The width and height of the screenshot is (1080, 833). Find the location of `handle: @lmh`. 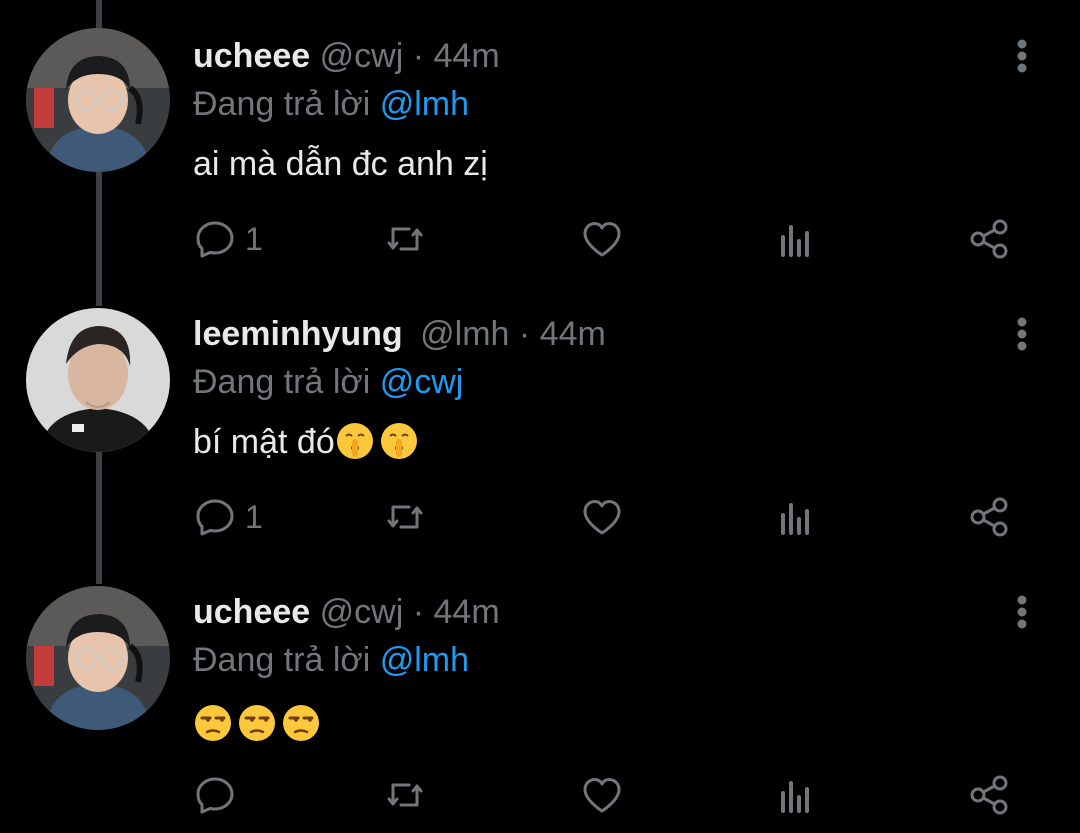

handle: @lmh is located at coordinates (464, 334).